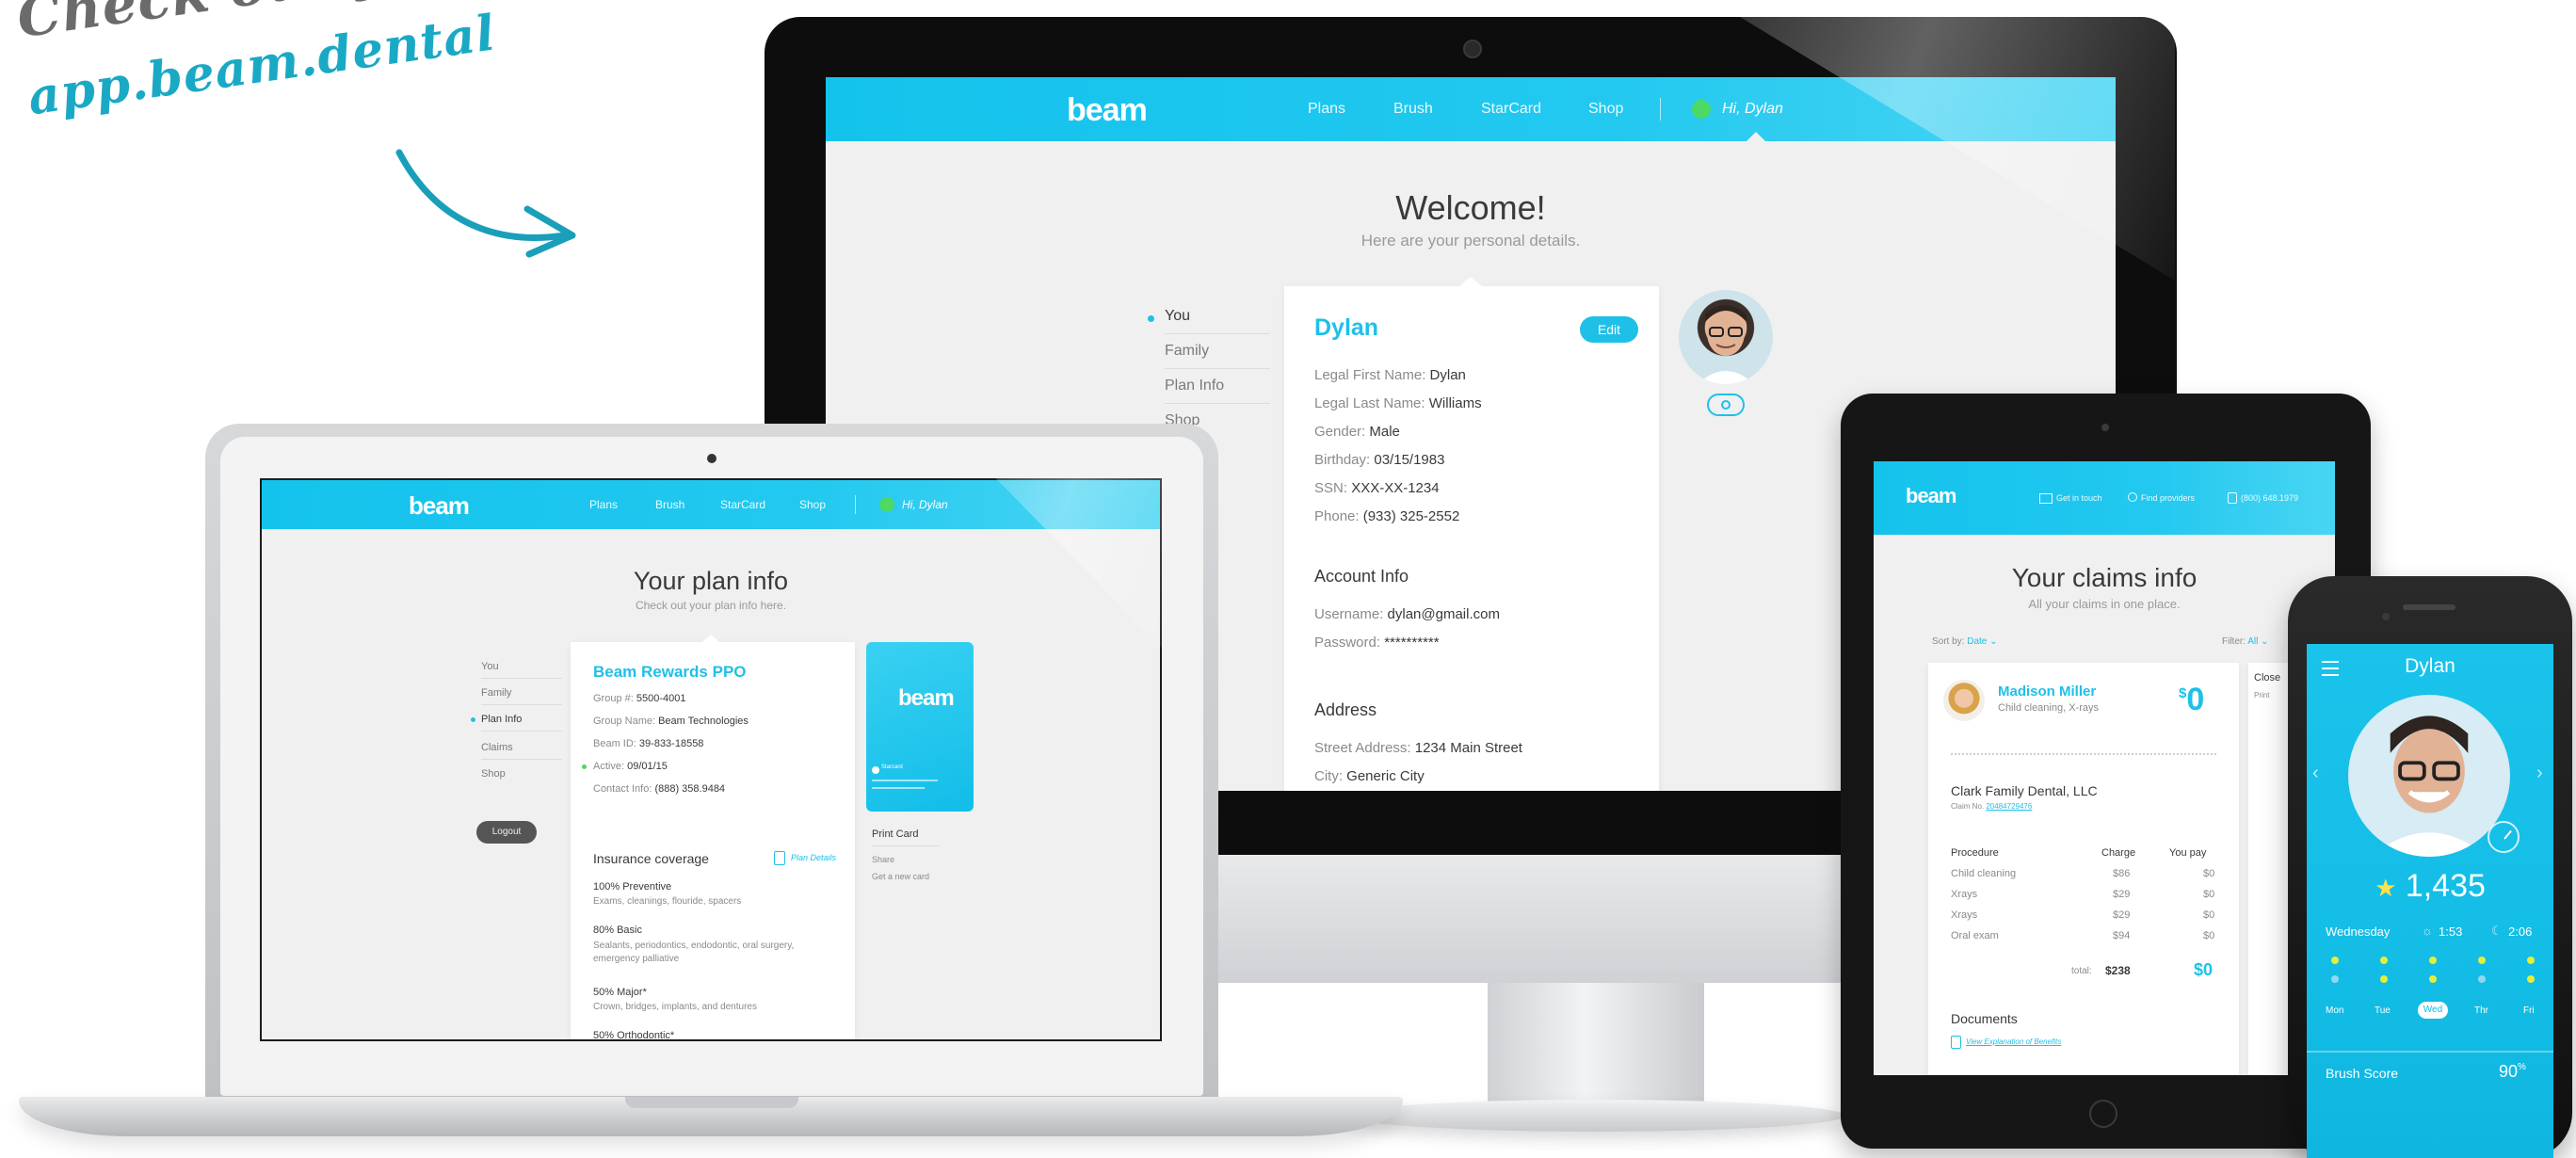  I want to click on weekday-fri: Fri, so click(2529, 1010).